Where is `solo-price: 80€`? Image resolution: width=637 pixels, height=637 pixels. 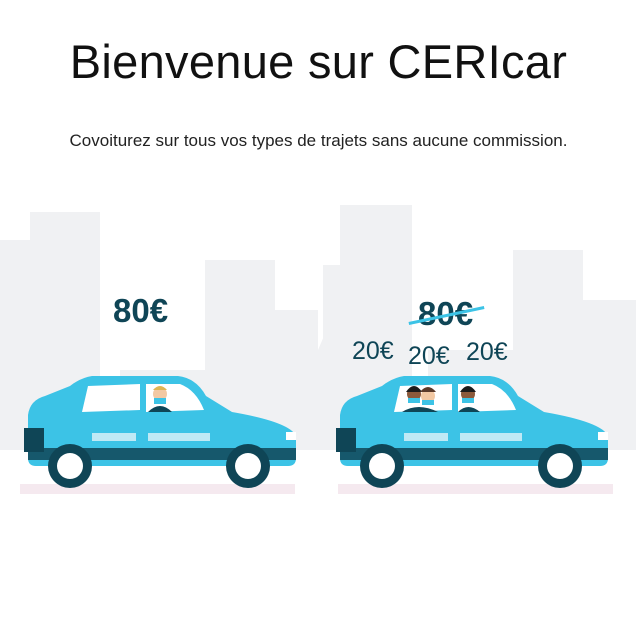 solo-price: 80€ is located at coordinates (141, 310).